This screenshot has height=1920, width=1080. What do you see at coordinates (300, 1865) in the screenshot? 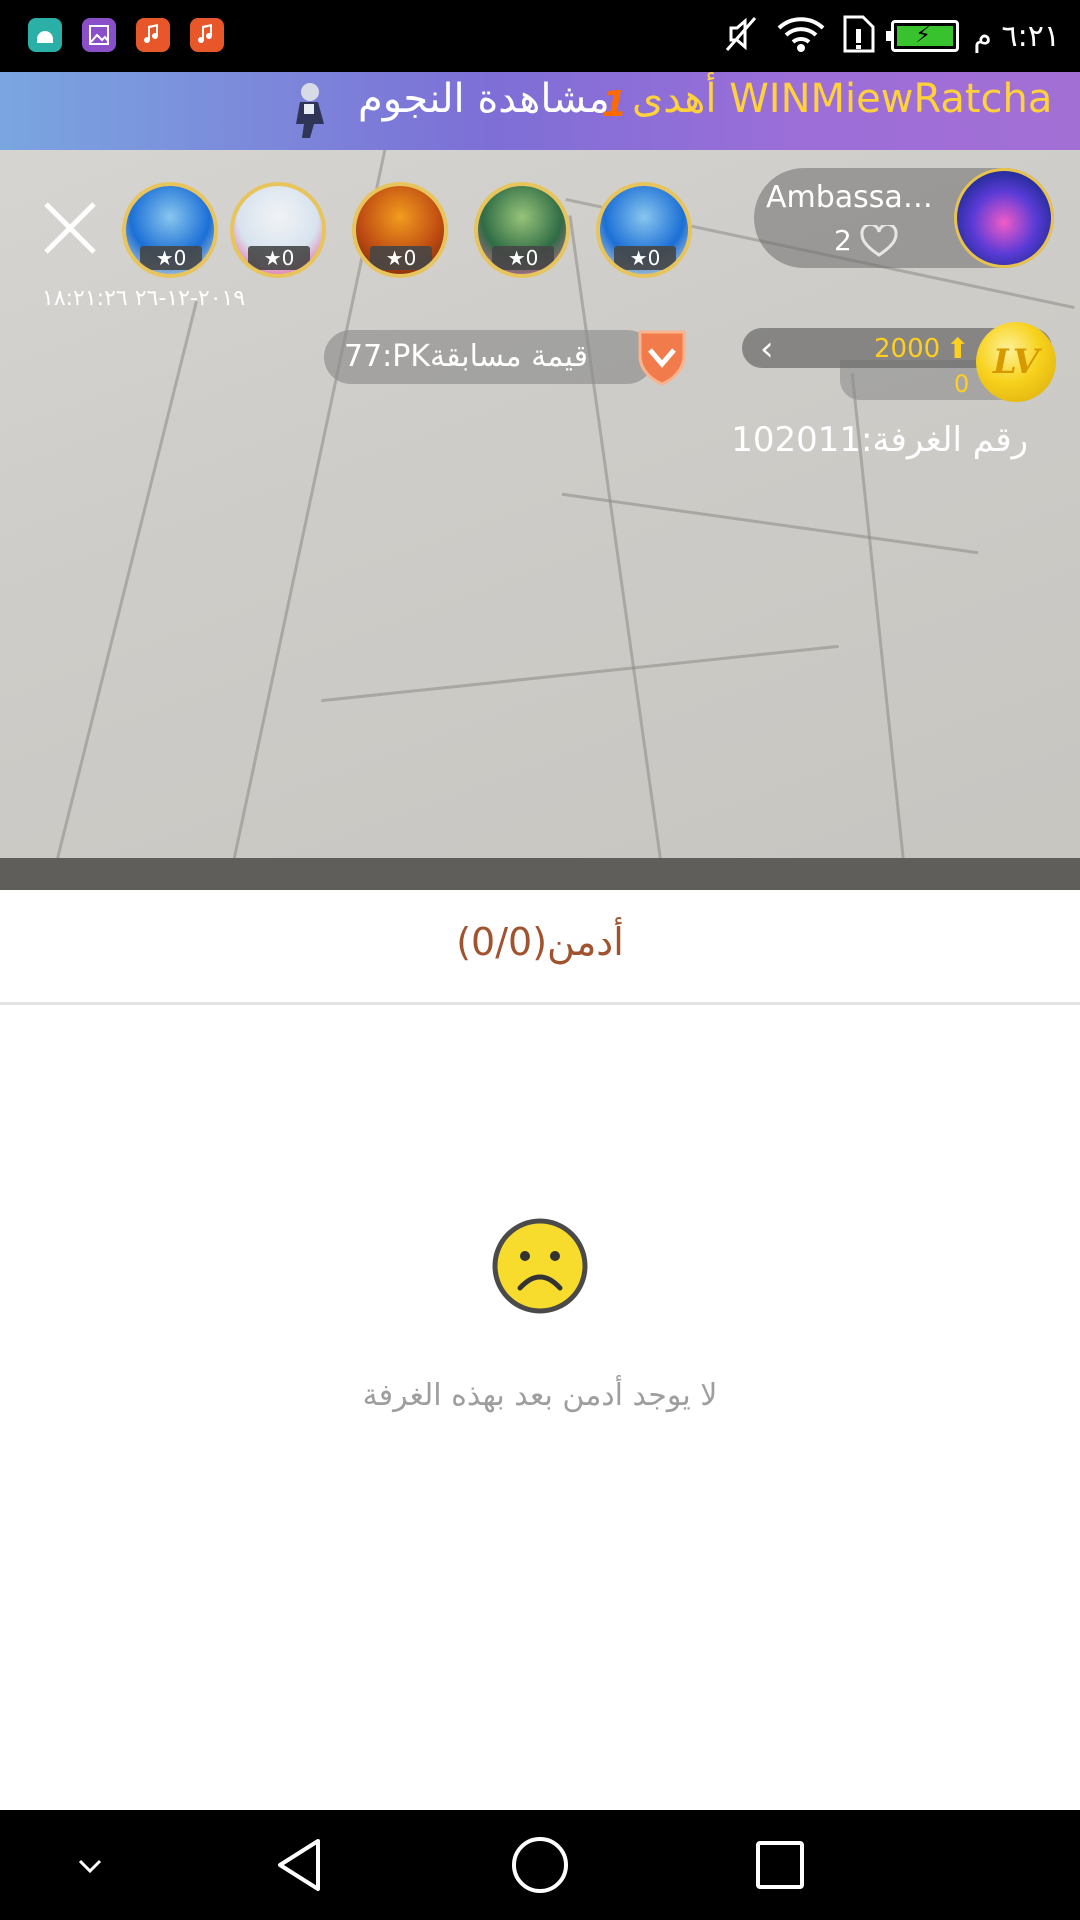
I see `back-icon` at bounding box center [300, 1865].